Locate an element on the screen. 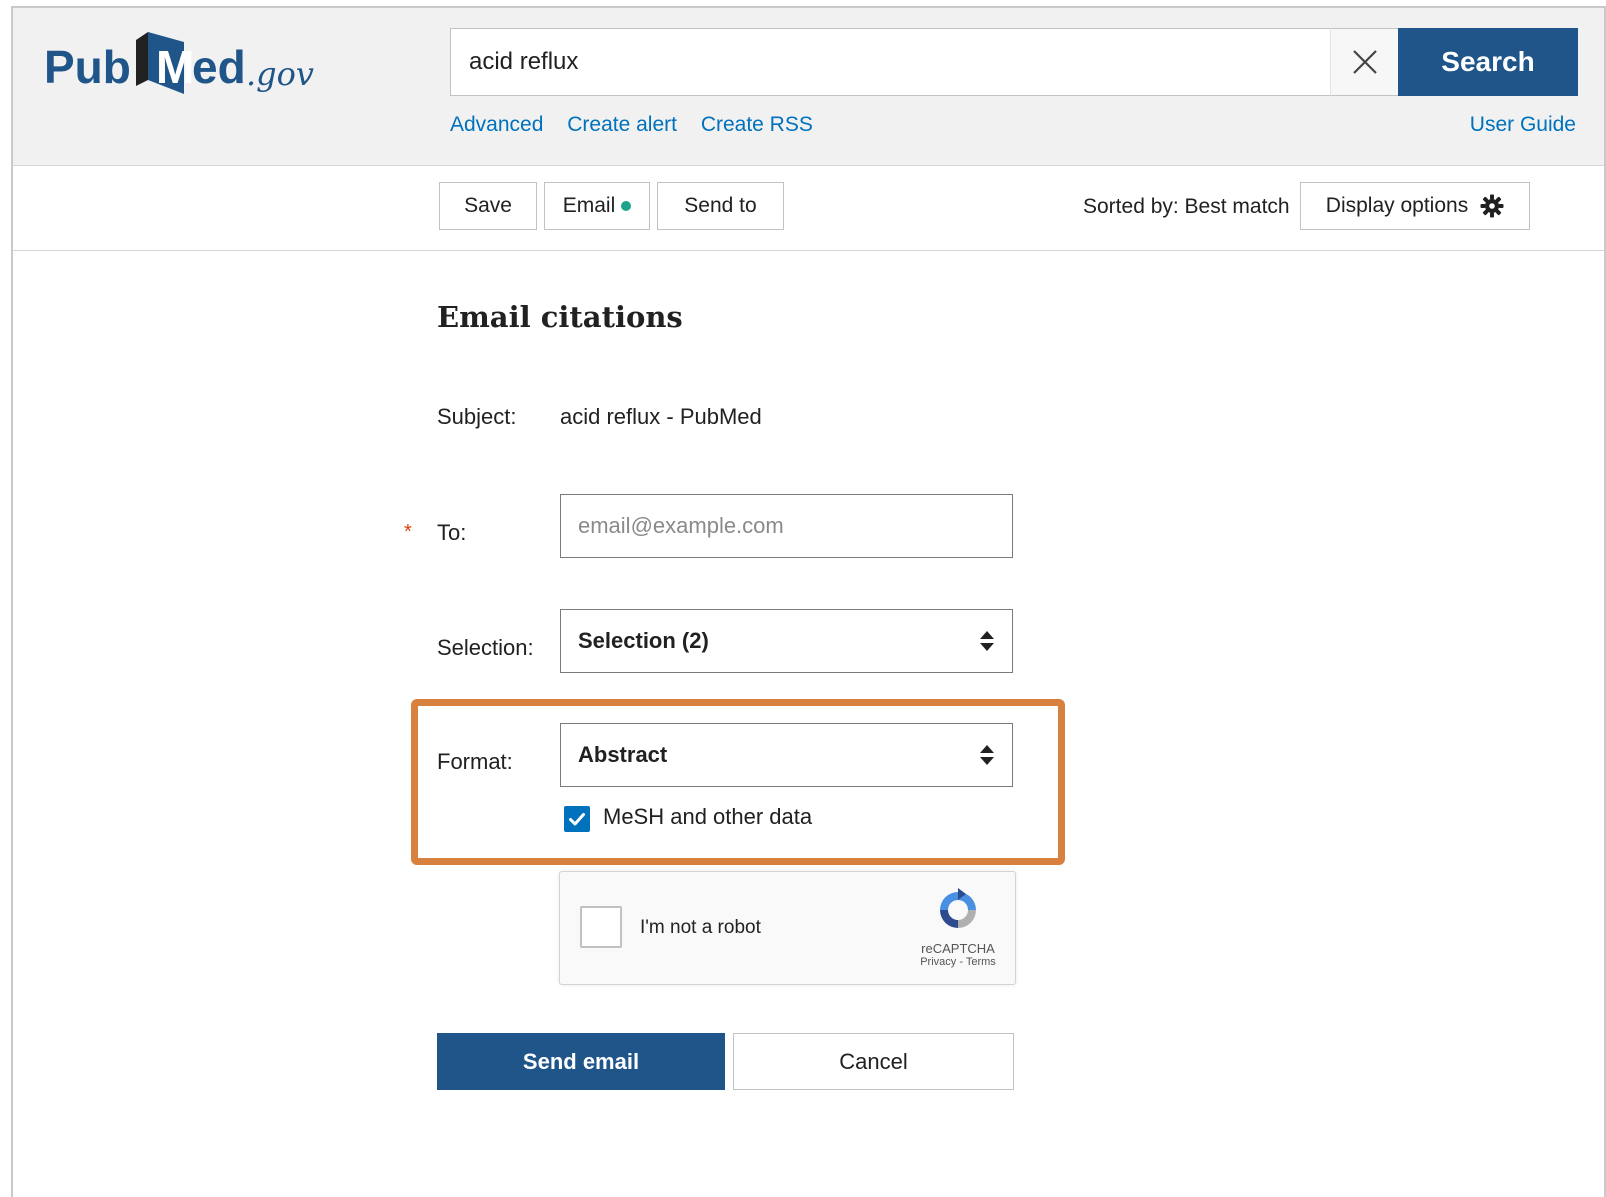 The height and width of the screenshot is (1197, 1606). search-button: Search is located at coordinates (1488, 62).